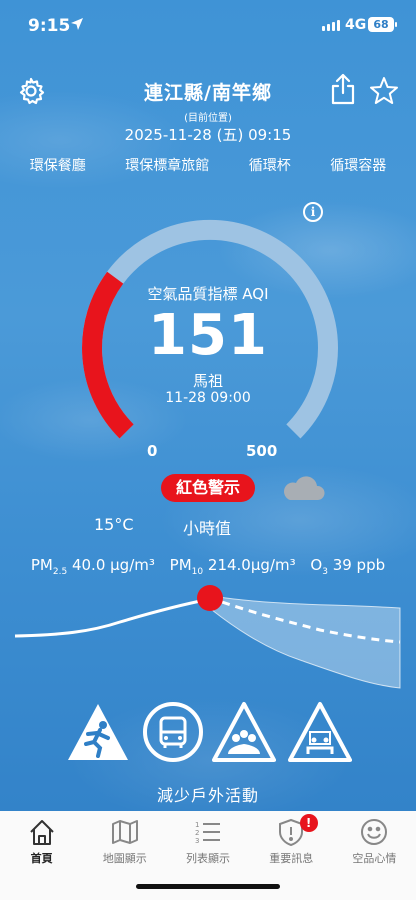 This screenshot has height=900, width=416. I want to click on aqi-trend-chart, so click(207, 637).